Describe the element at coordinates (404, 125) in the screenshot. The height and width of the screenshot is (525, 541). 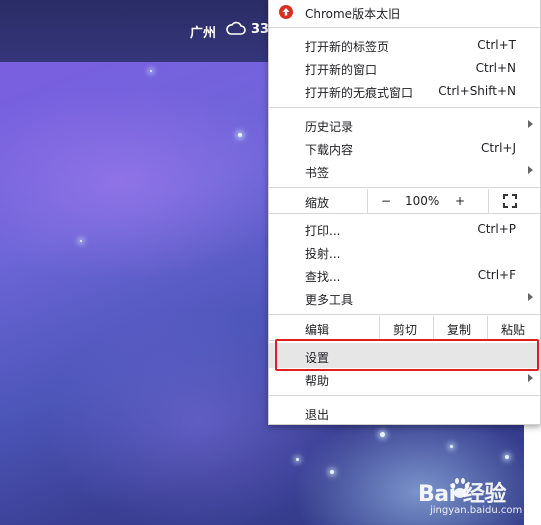
I see `menu-item-history: 历史记录` at that location.